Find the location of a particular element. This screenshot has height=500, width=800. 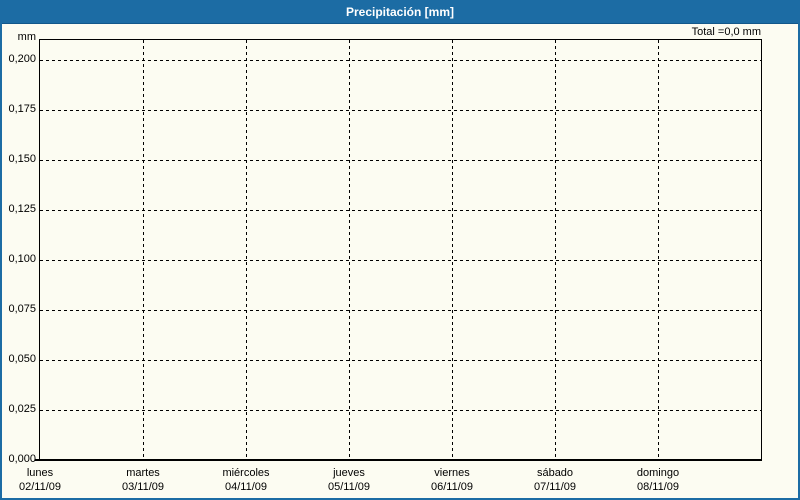

y-tick-label: 0,125 is located at coordinates (22, 209).